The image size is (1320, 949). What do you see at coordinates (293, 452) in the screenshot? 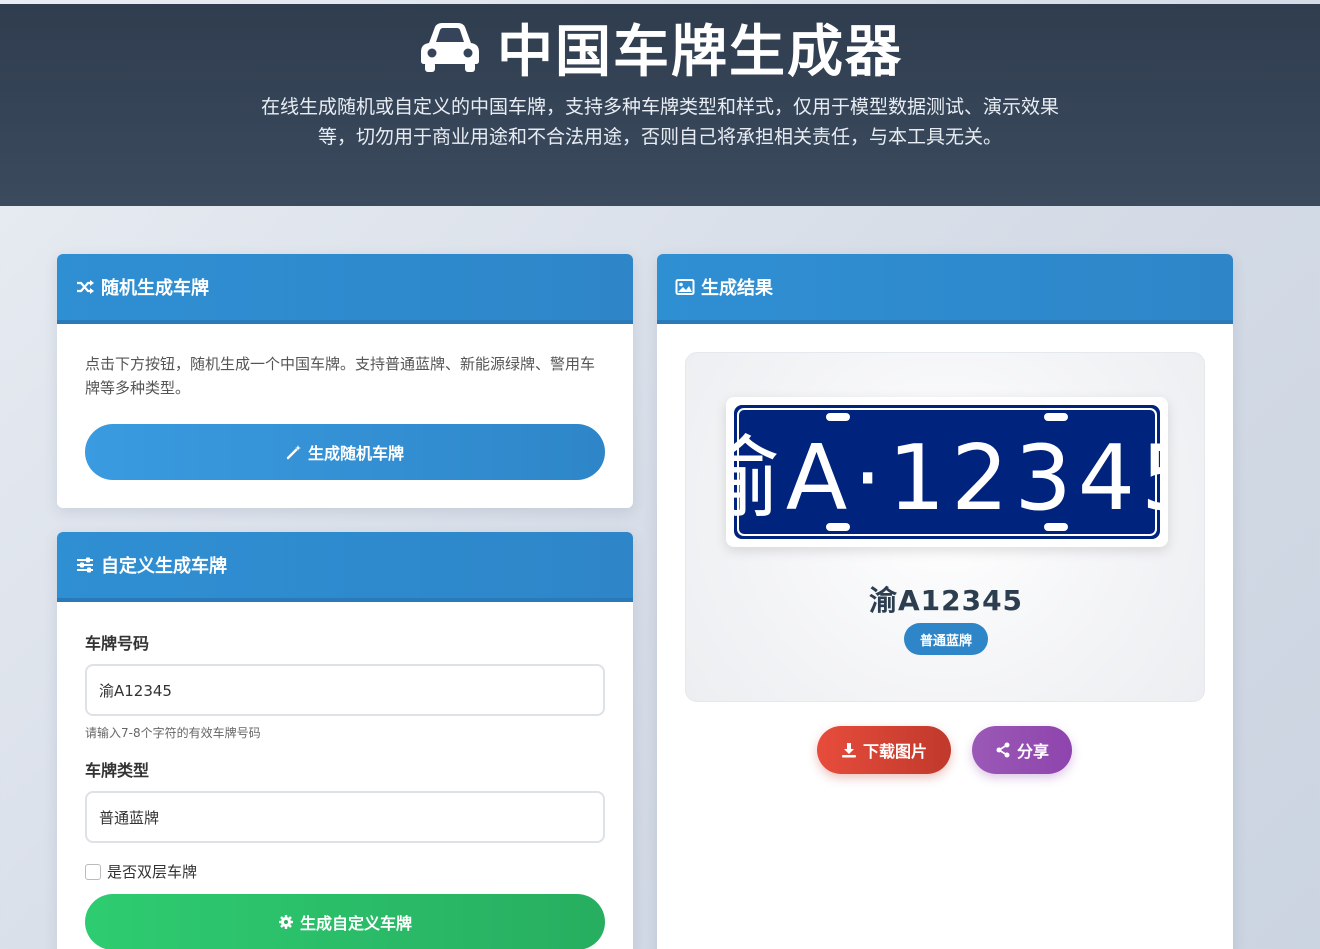
I see `magic-wand-icon` at bounding box center [293, 452].